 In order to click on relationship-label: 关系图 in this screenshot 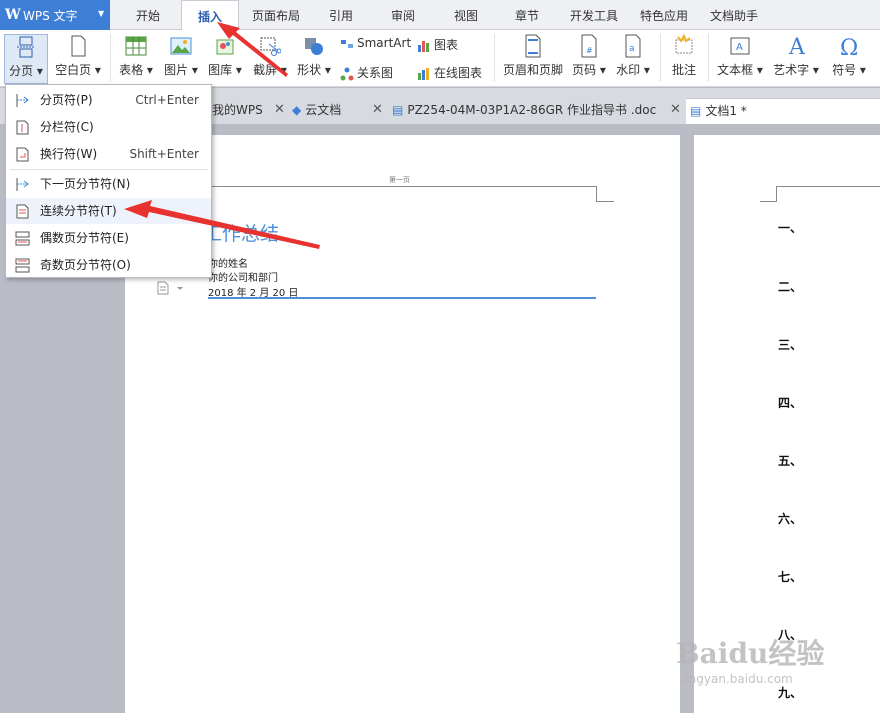, I will do `click(375, 73)`.